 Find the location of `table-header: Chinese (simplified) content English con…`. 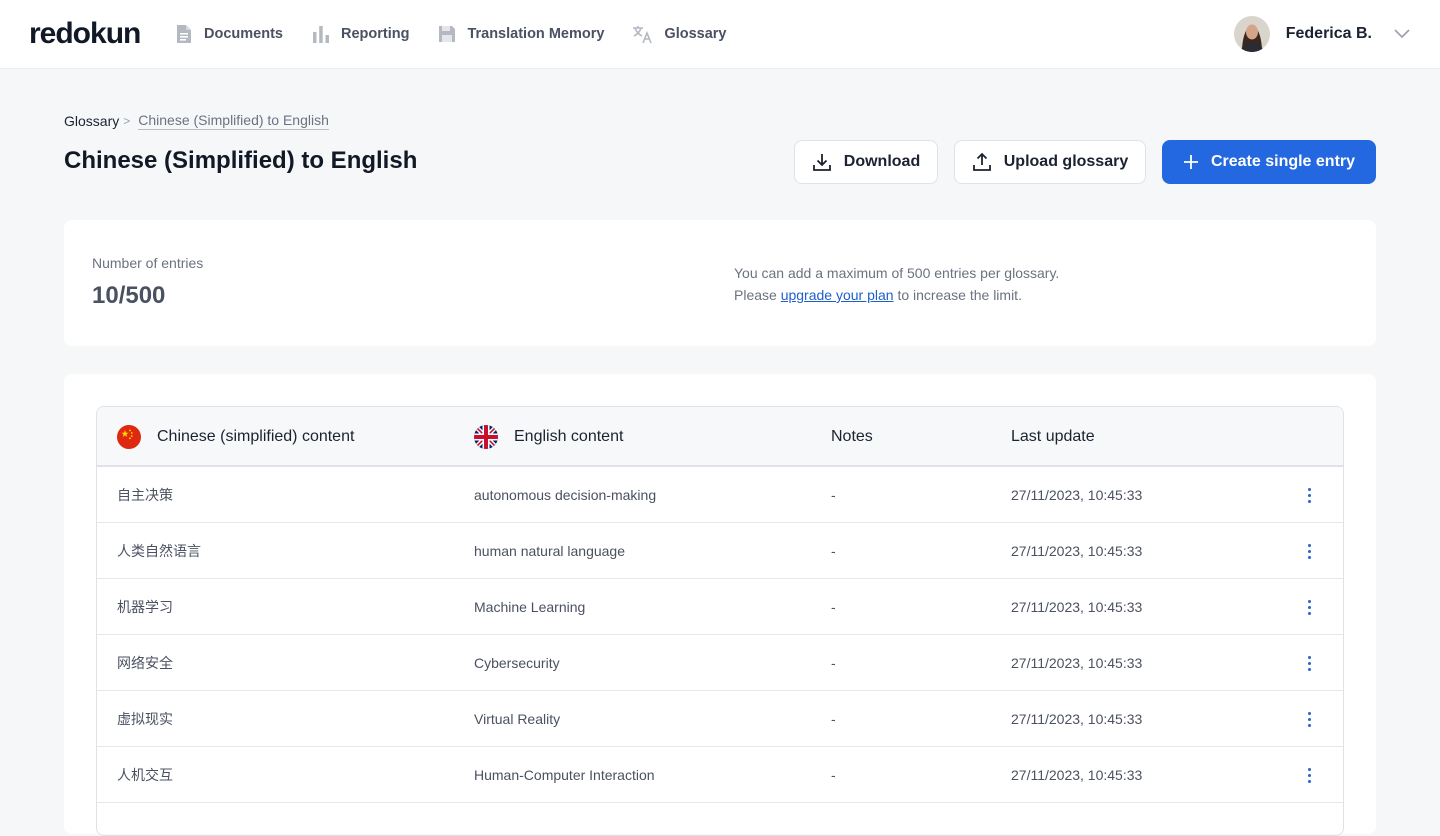

table-header: Chinese (simplified) content English con… is located at coordinates (720, 437).